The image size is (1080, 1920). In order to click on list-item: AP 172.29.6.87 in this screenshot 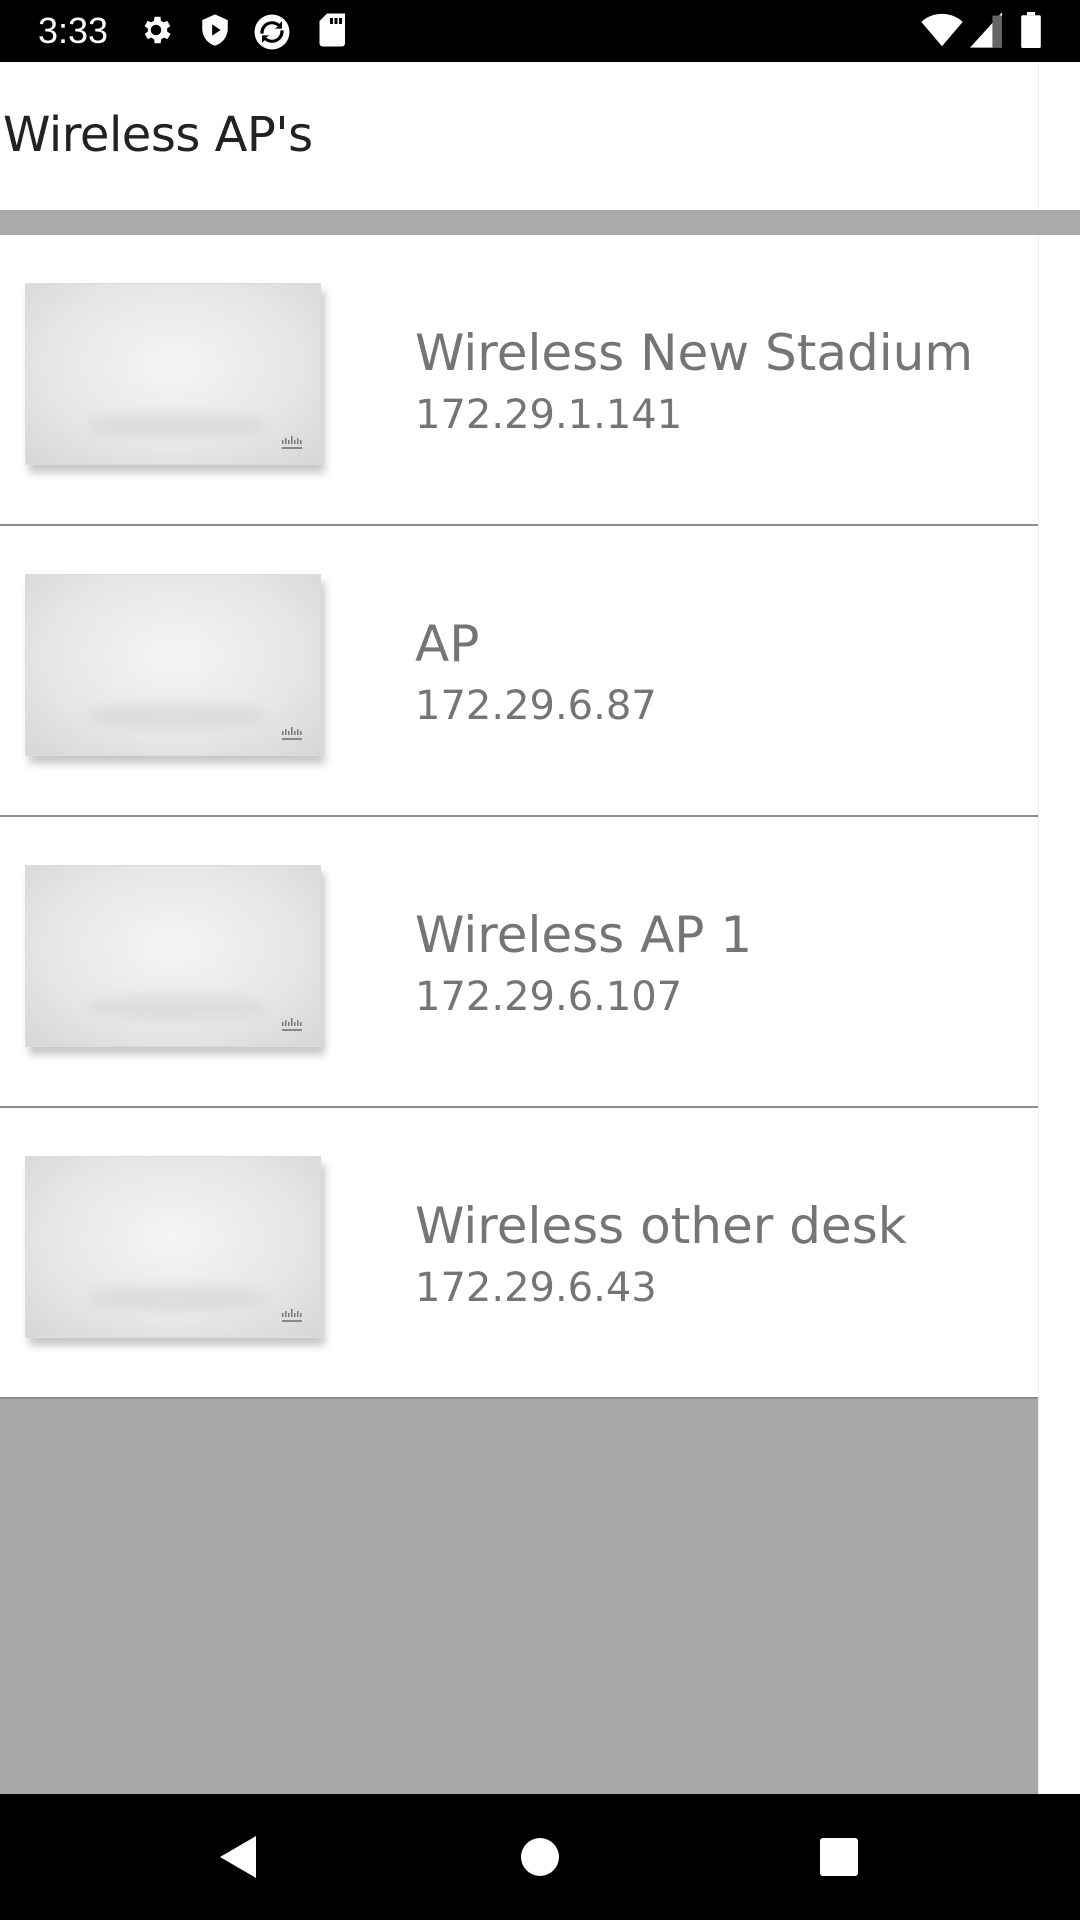, I will do `click(519, 671)`.